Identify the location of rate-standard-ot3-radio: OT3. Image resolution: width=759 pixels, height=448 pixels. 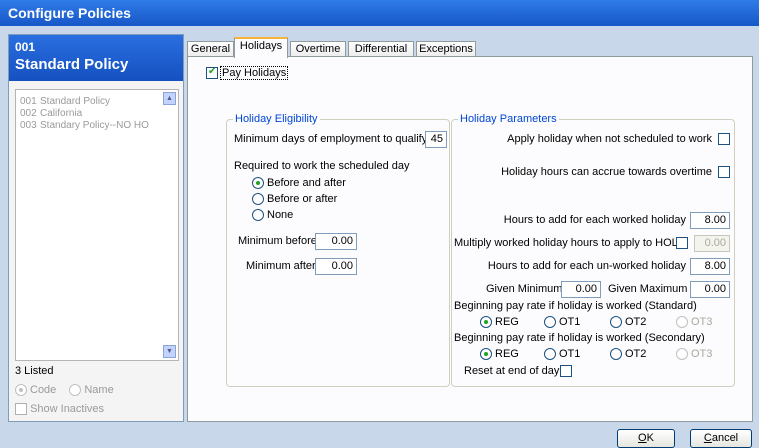
(694, 322).